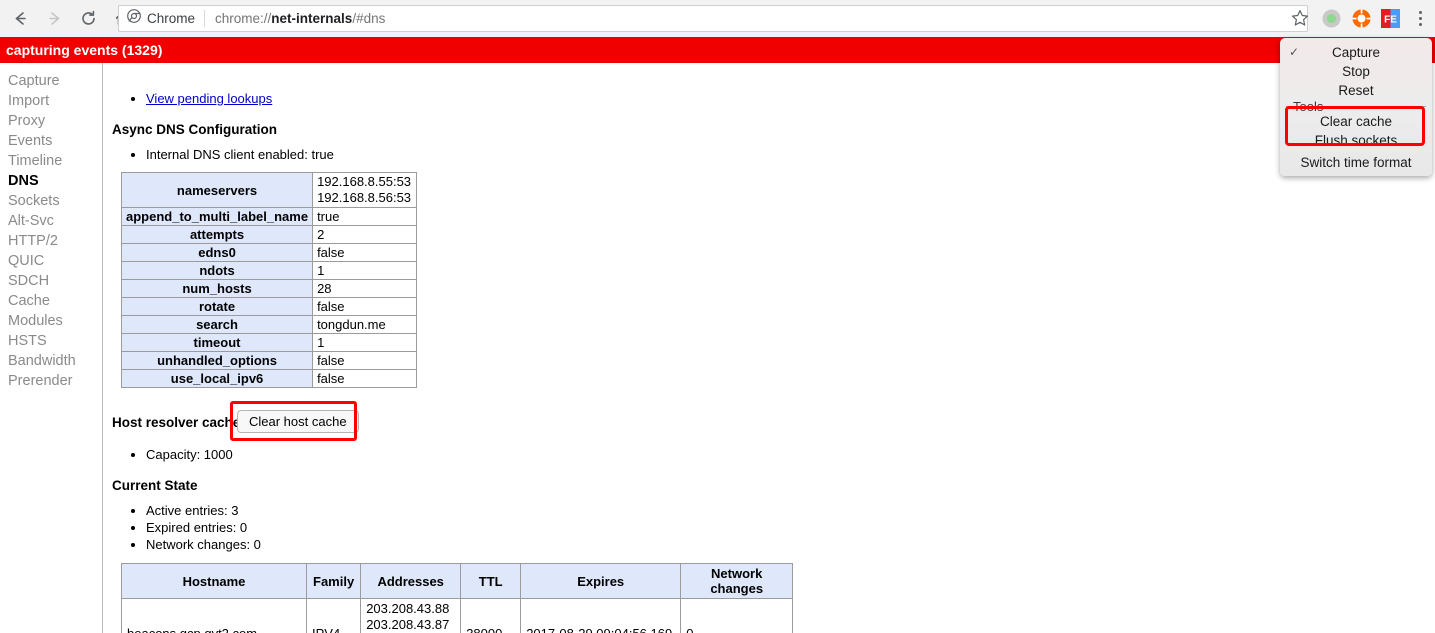  What do you see at coordinates (790, 527) in the screenshot?
I see `list-item: Expired entries: 0` at bounding box center [790, 527].